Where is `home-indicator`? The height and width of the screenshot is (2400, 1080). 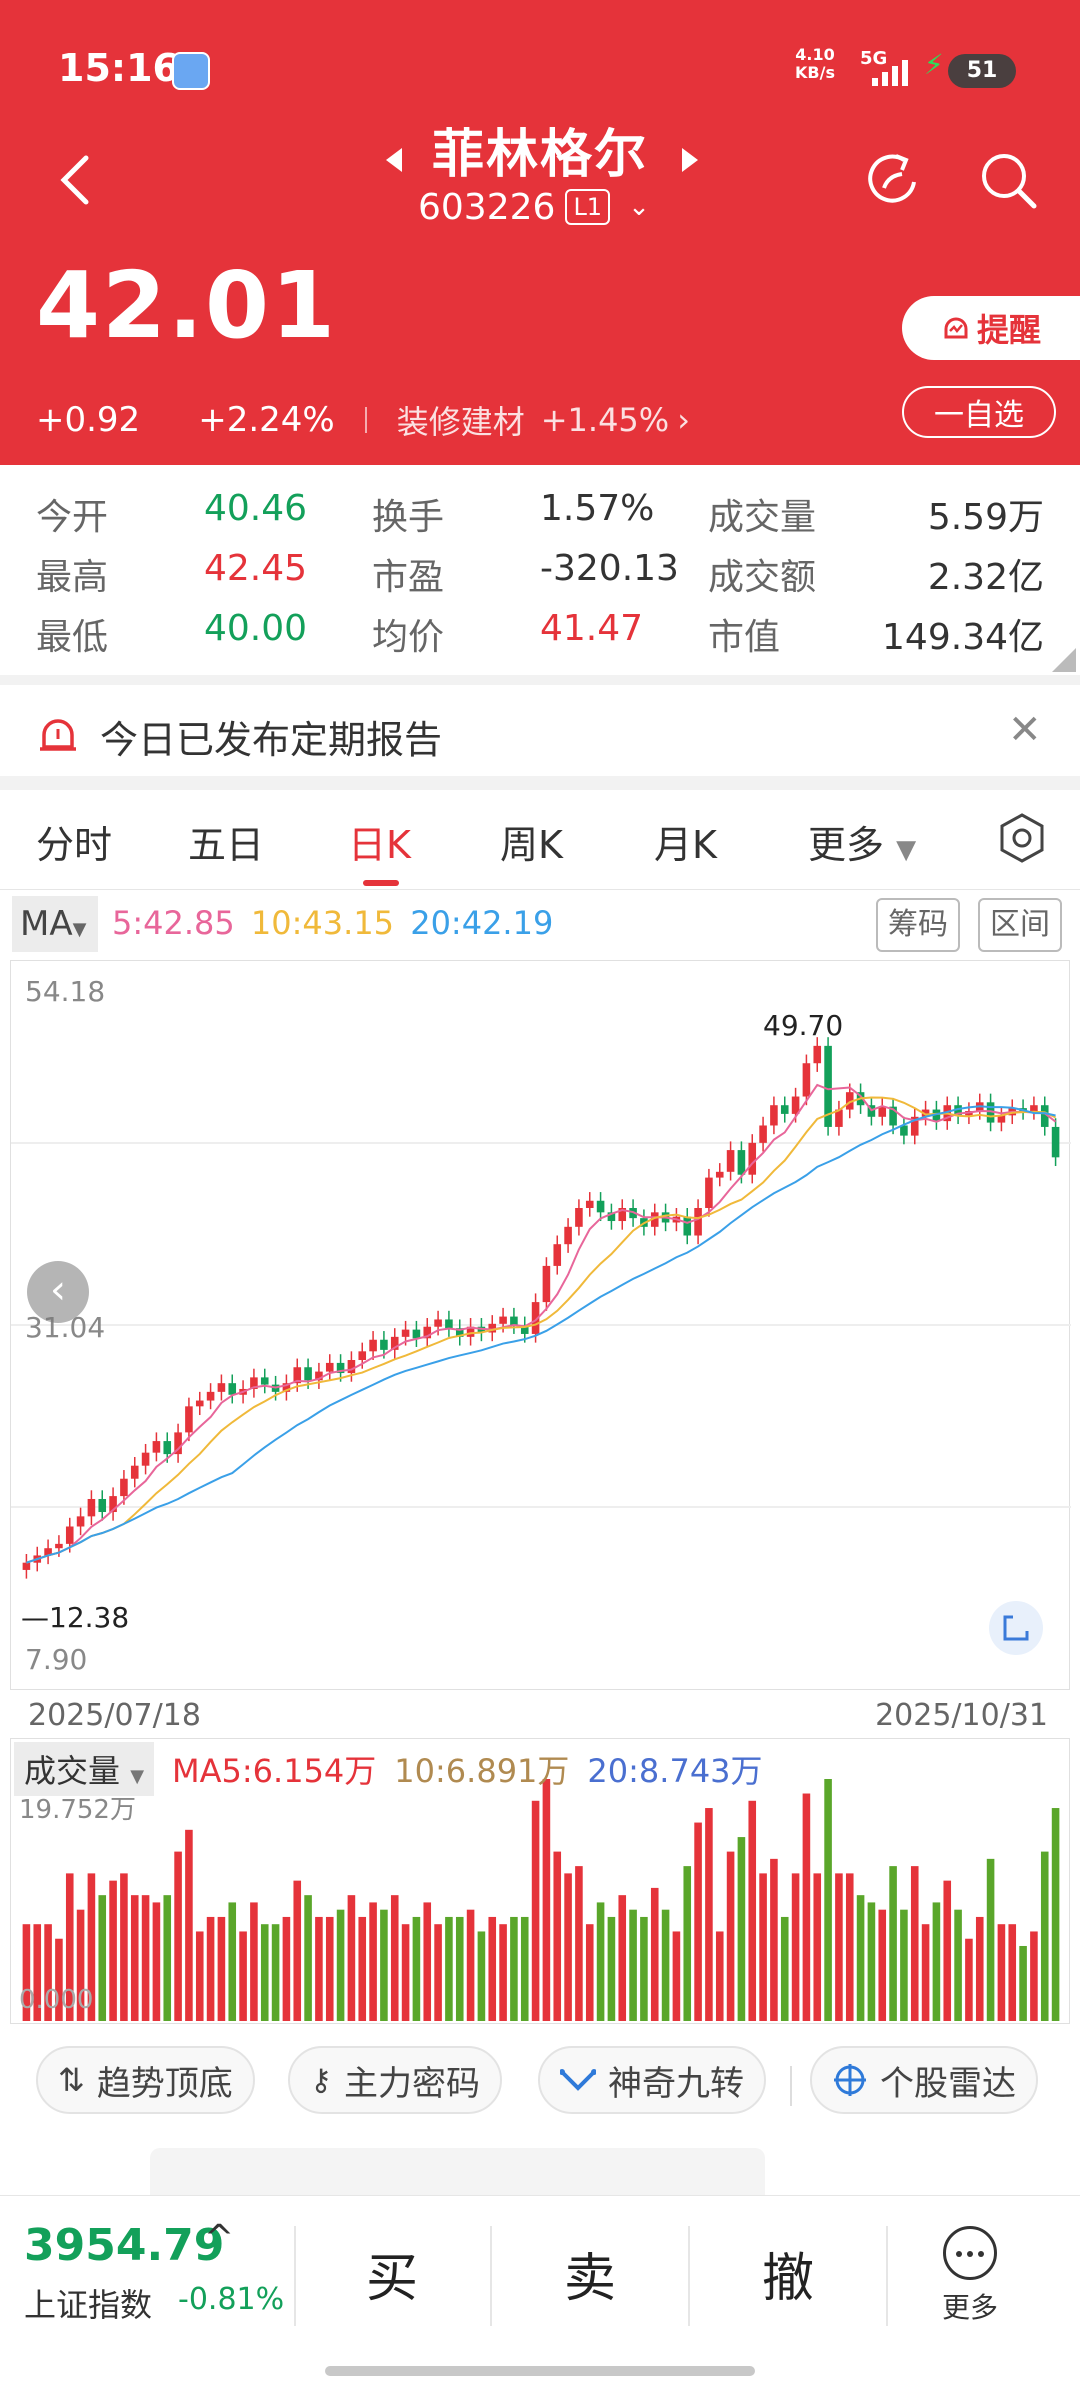 home-indicator is located at coordinates (540, 2371).